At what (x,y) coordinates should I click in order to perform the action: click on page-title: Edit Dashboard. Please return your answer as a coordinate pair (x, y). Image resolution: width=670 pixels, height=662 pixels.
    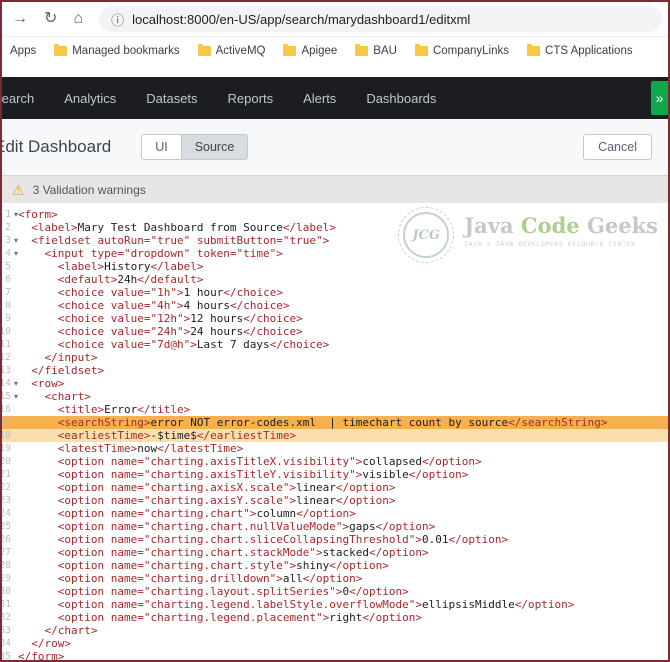
    Looking at the image, I should click on (56, 146).